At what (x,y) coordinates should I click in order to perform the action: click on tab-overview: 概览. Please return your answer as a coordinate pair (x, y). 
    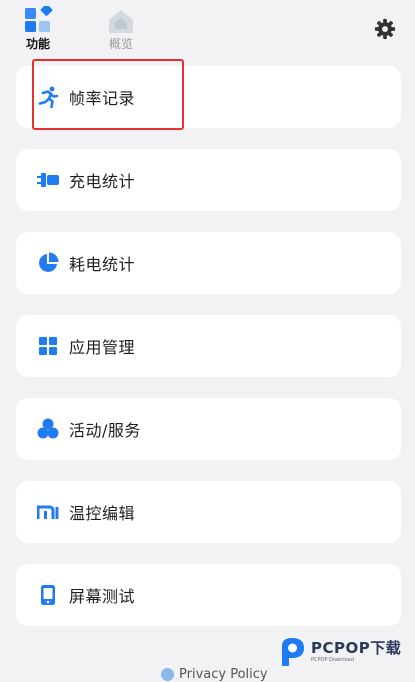
    Looking at the image, I should click on (121, 28).